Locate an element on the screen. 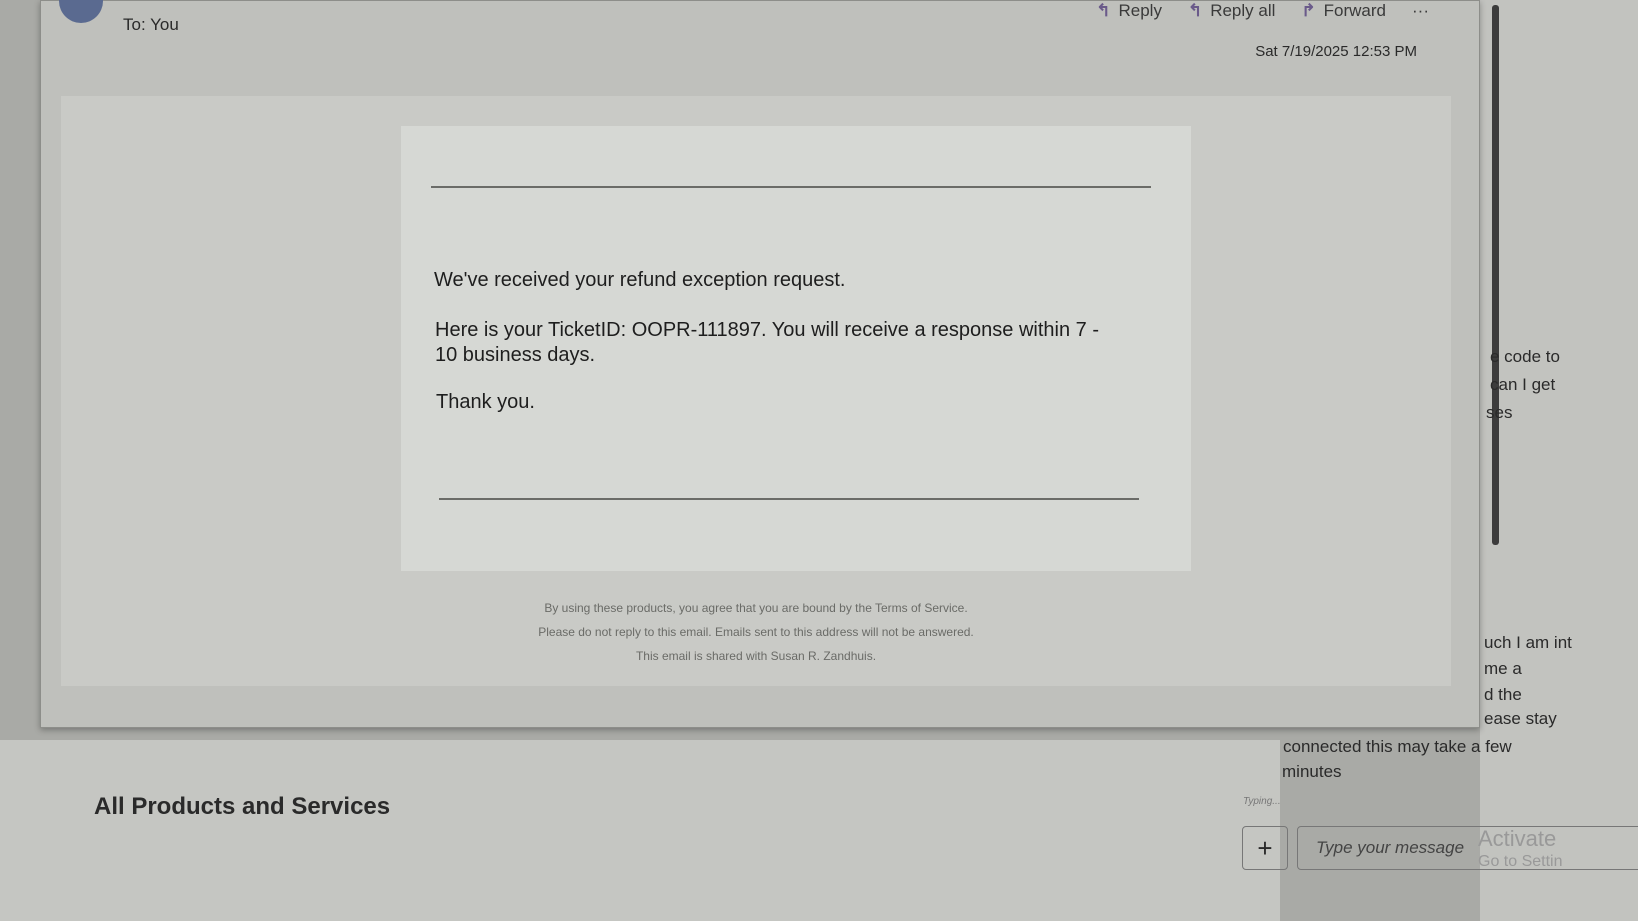 The image size is (1638, 921). reply-icon: ↰ is located at coordinates (1103, 10).